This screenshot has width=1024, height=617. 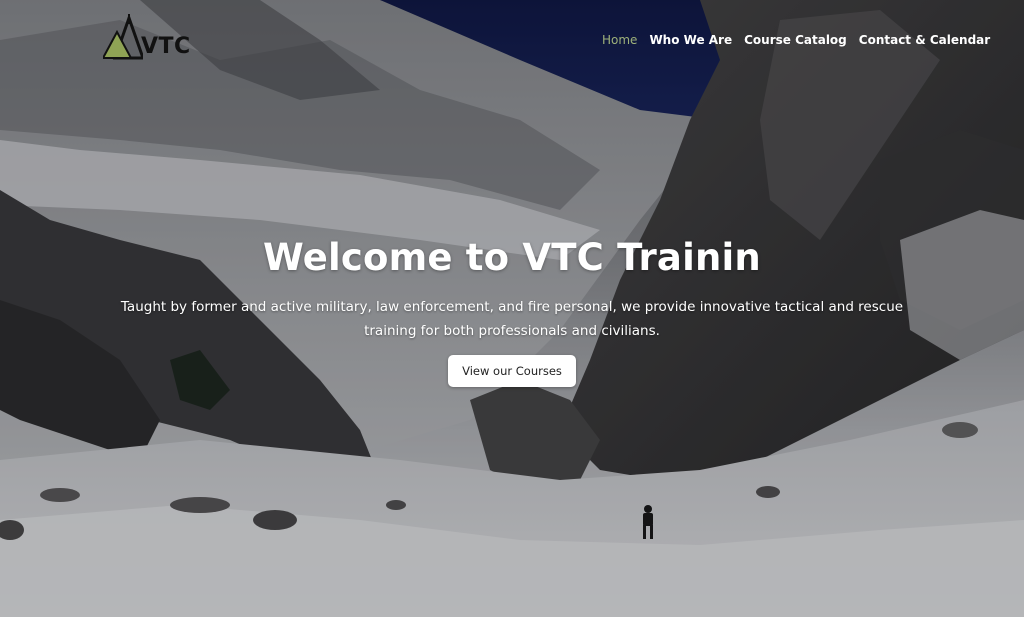 What do you see at coordinates (123, 37) in the screenshot?
I see `mountain-triangle-icon` at bounding box center [123, 37].